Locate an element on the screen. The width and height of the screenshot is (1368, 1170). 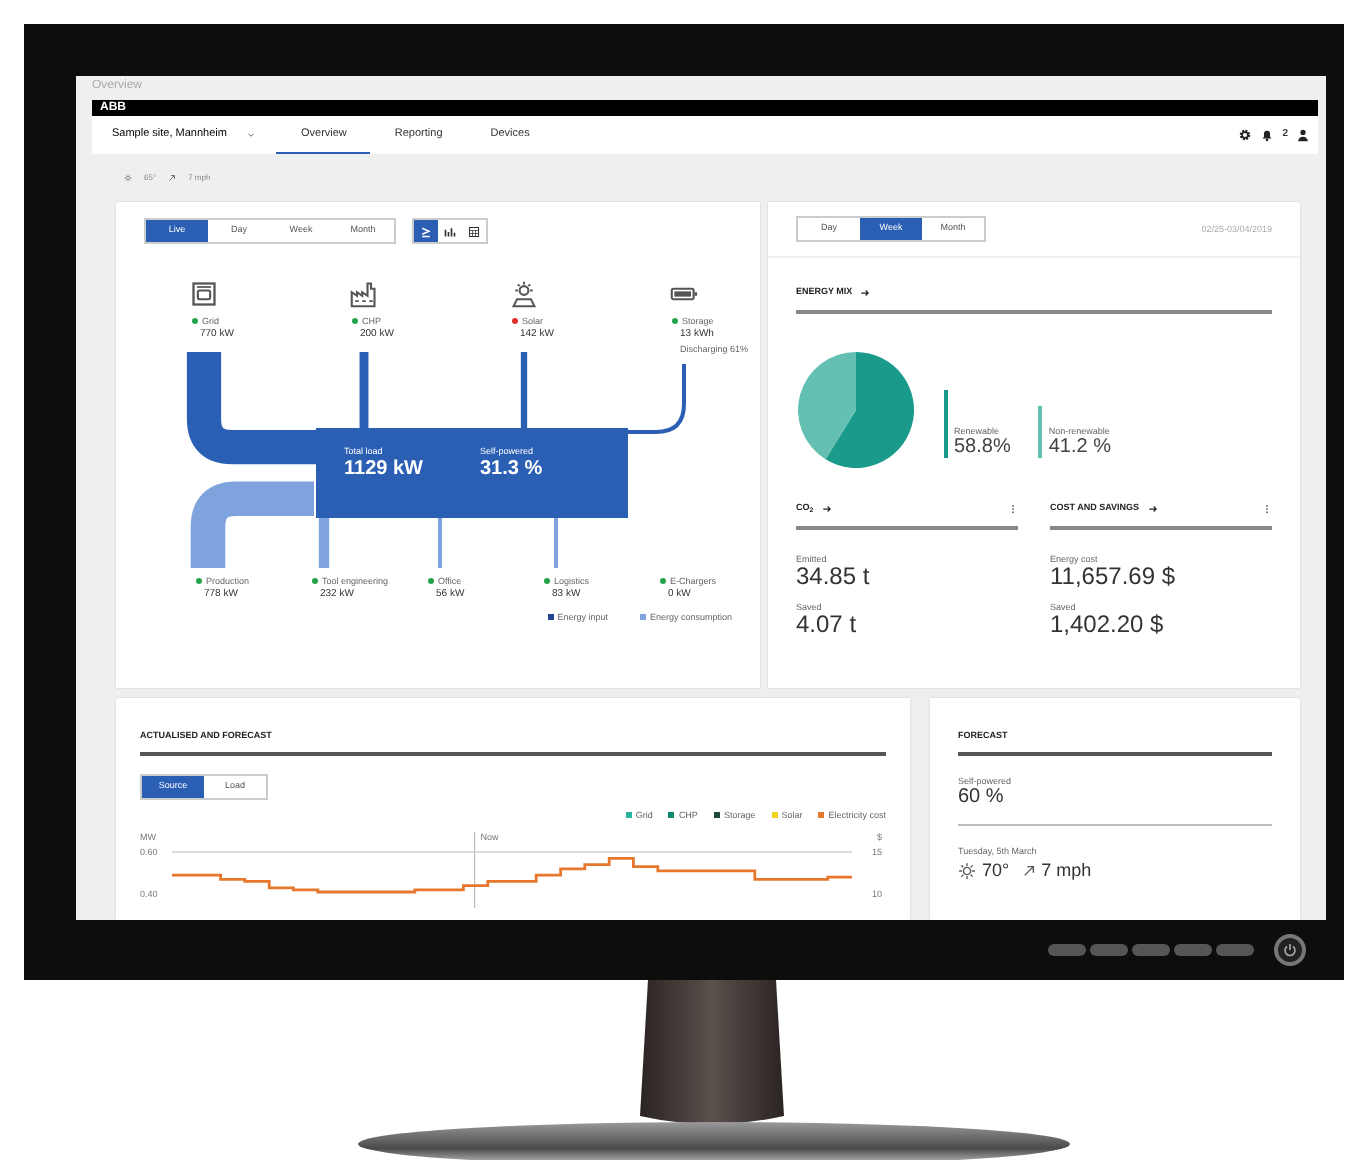
power-icon is located at coordinates (1290, 950).